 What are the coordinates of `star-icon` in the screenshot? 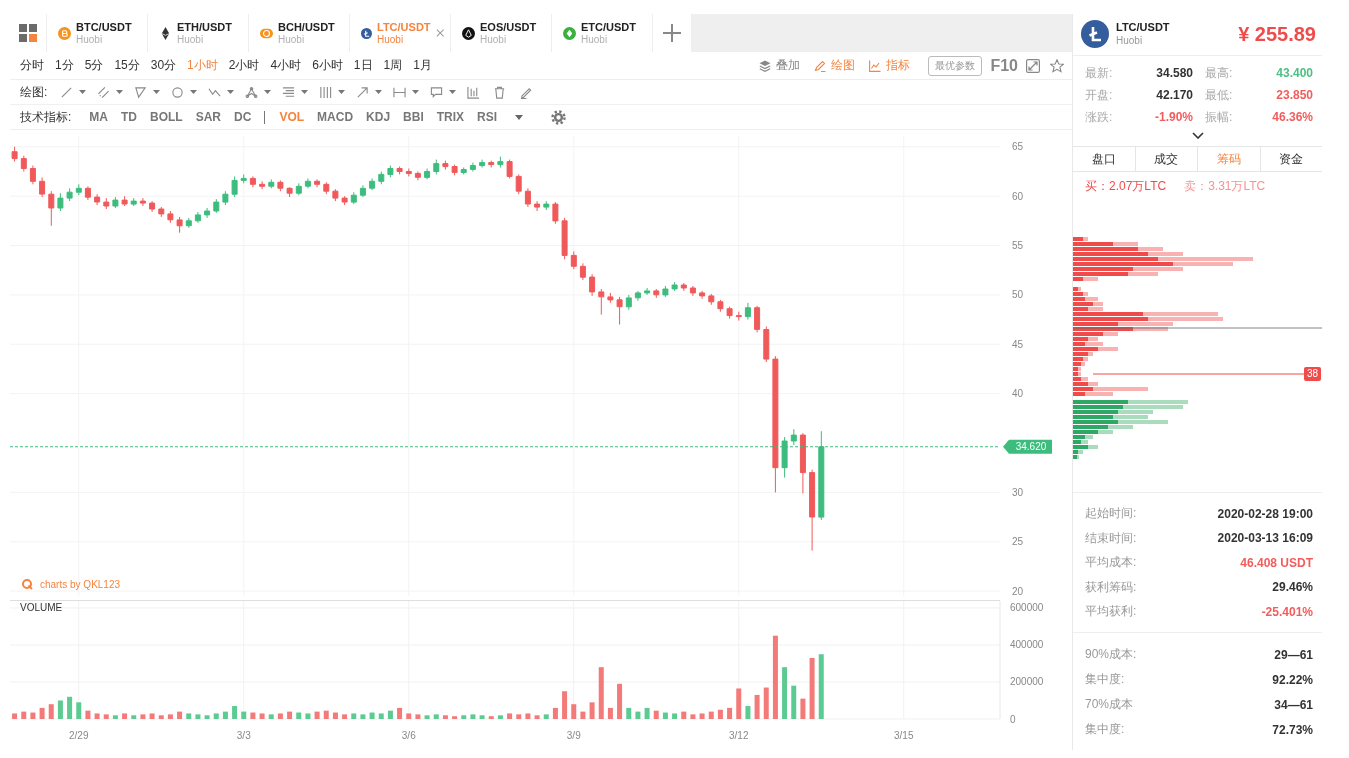 It's located at (1057, 65).